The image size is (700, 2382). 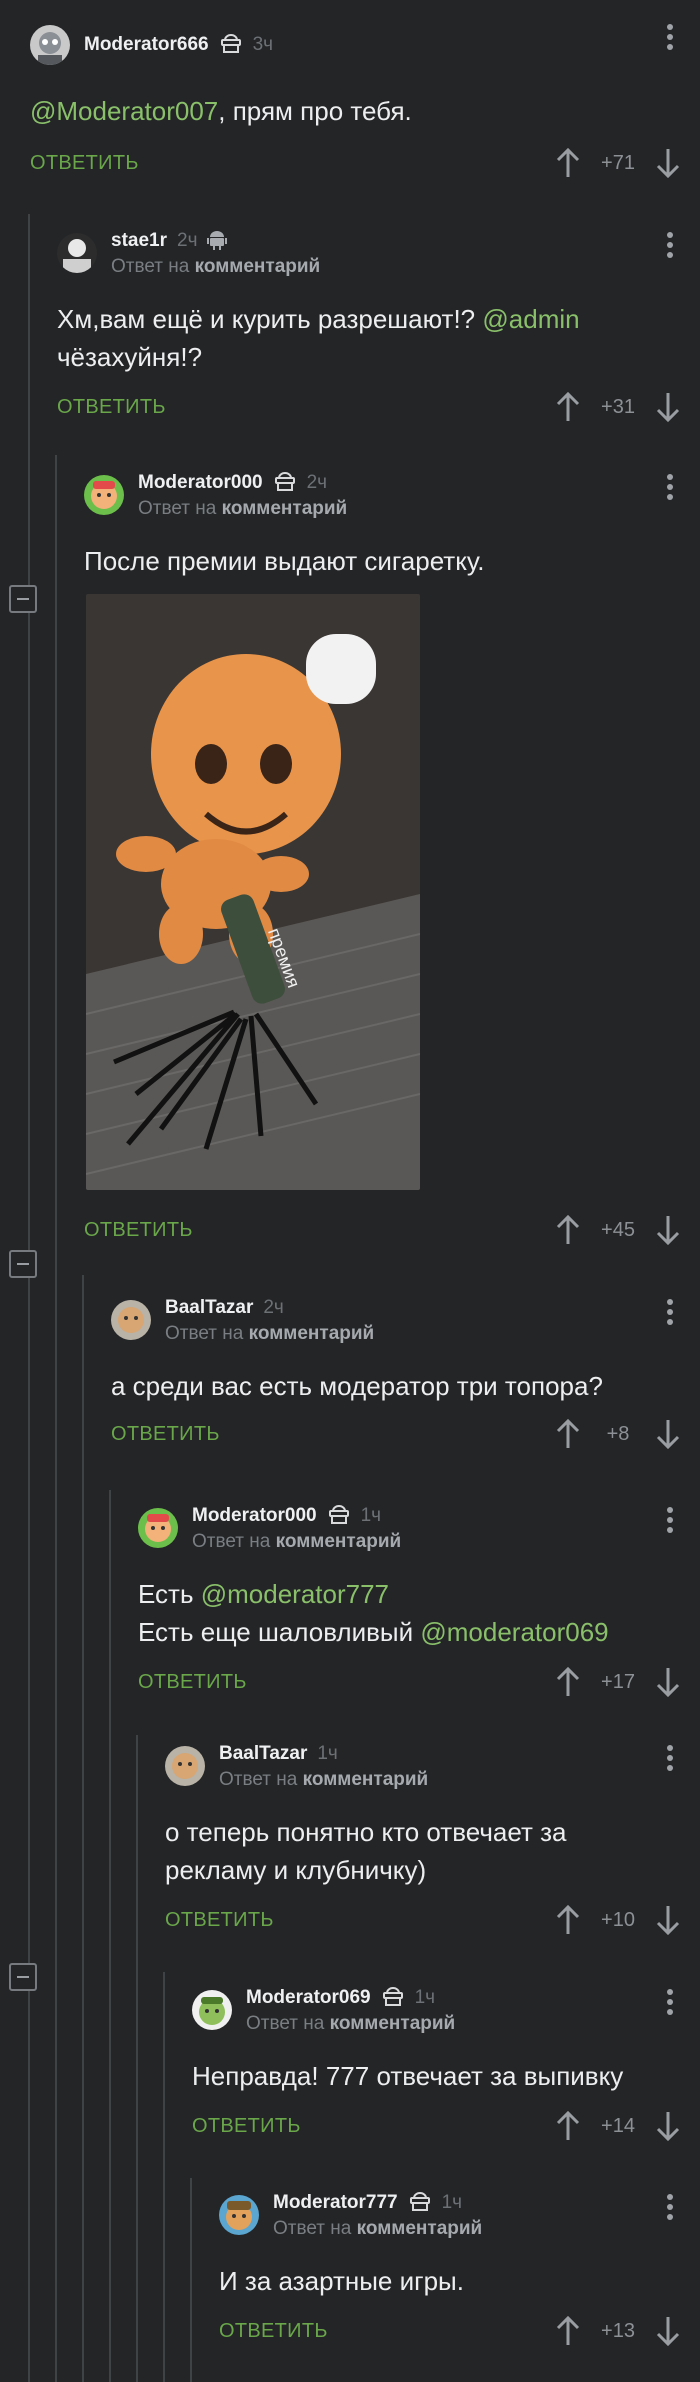 I want to click on vote-score: +45, so click(x=618, y=1229).